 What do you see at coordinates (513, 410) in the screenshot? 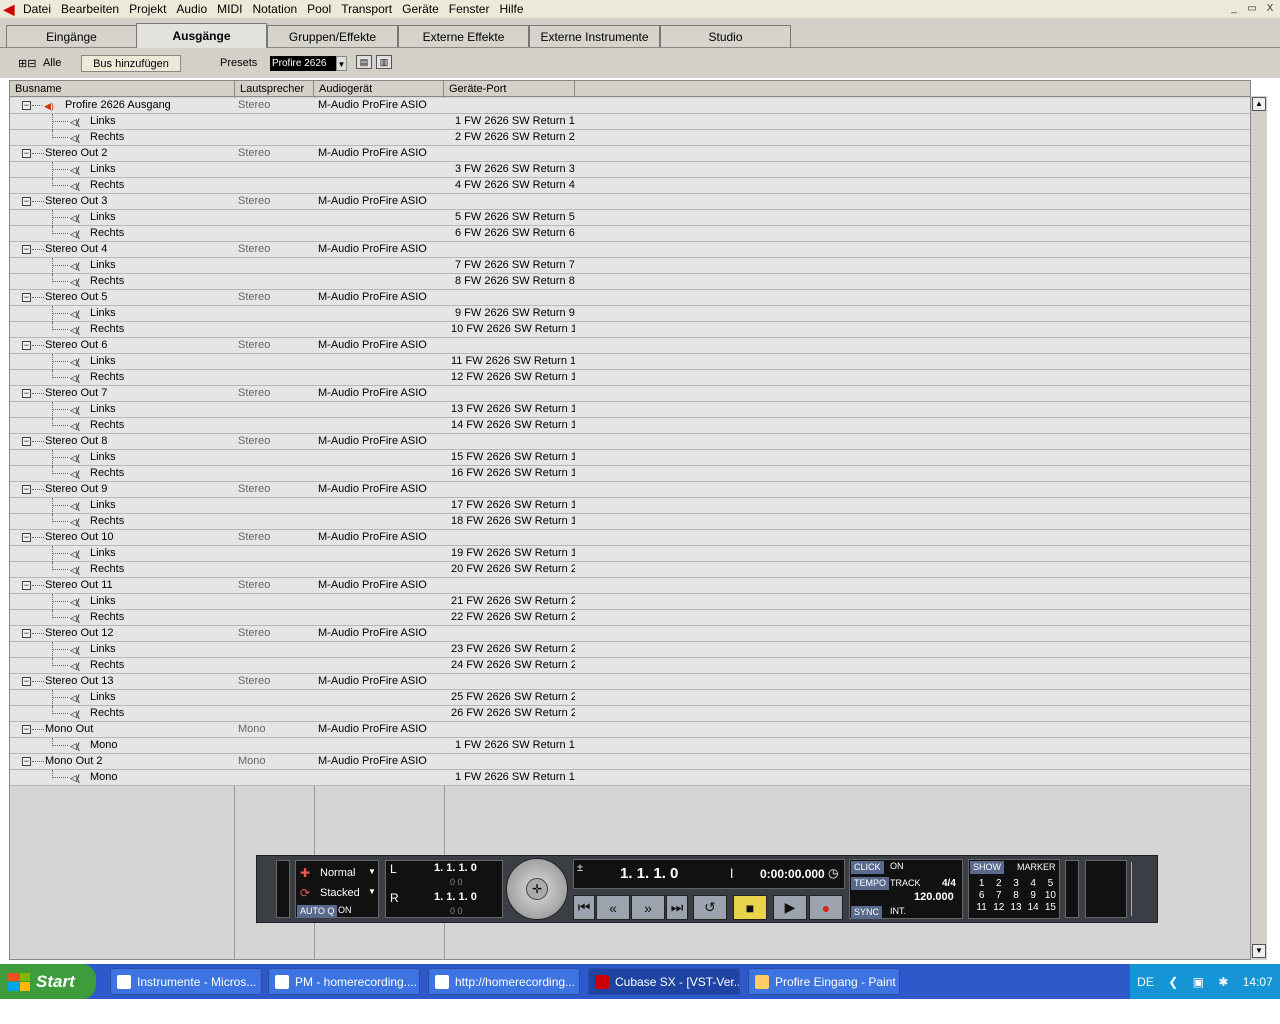
I see `device-port: 13 FW 2626 SW Return 1` at bounding box center [513, 410].